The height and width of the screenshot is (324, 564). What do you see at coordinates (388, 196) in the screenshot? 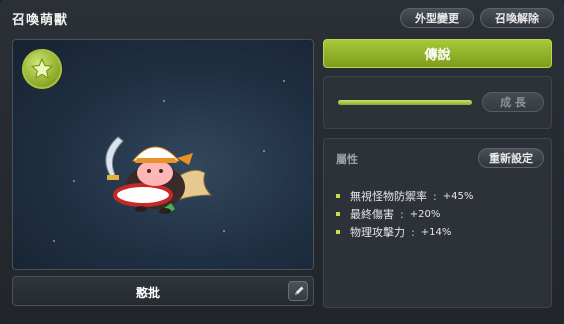
I see `stat-name: 無視怪物防禦率` at bounding box center [388, 196].